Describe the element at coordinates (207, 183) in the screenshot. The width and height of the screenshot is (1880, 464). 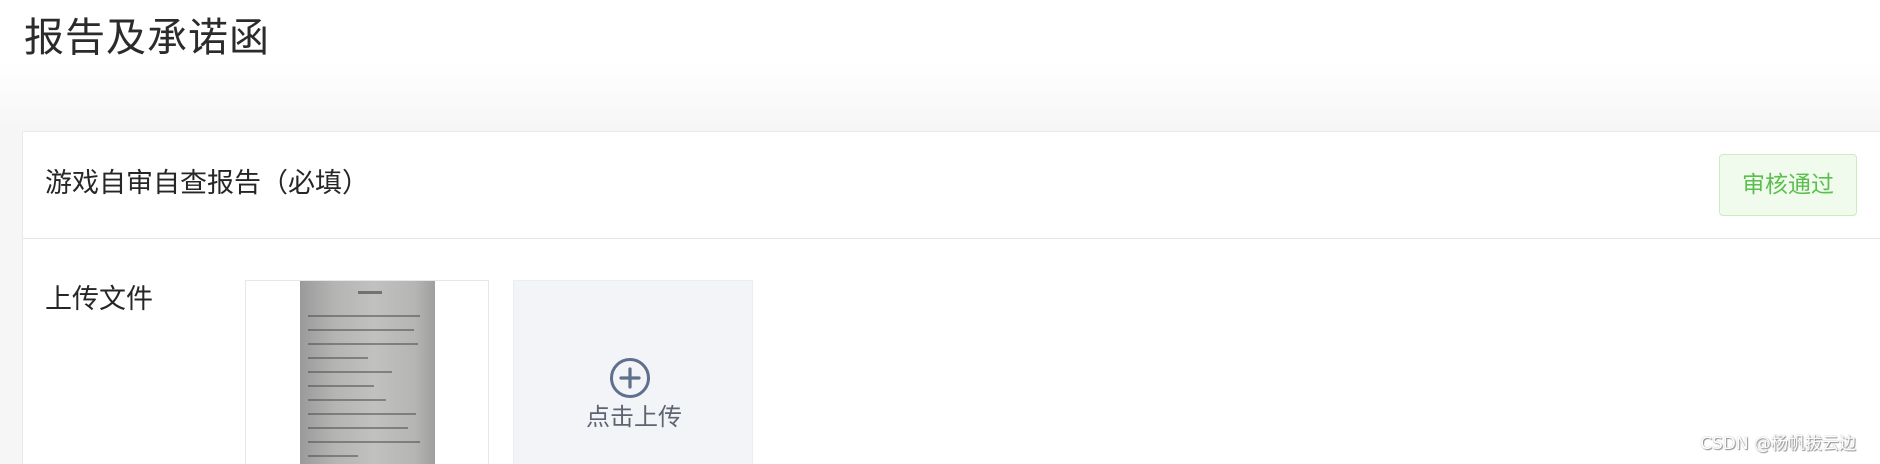
I see `section-title: 游戏自审自查报告（必填）` at that location.